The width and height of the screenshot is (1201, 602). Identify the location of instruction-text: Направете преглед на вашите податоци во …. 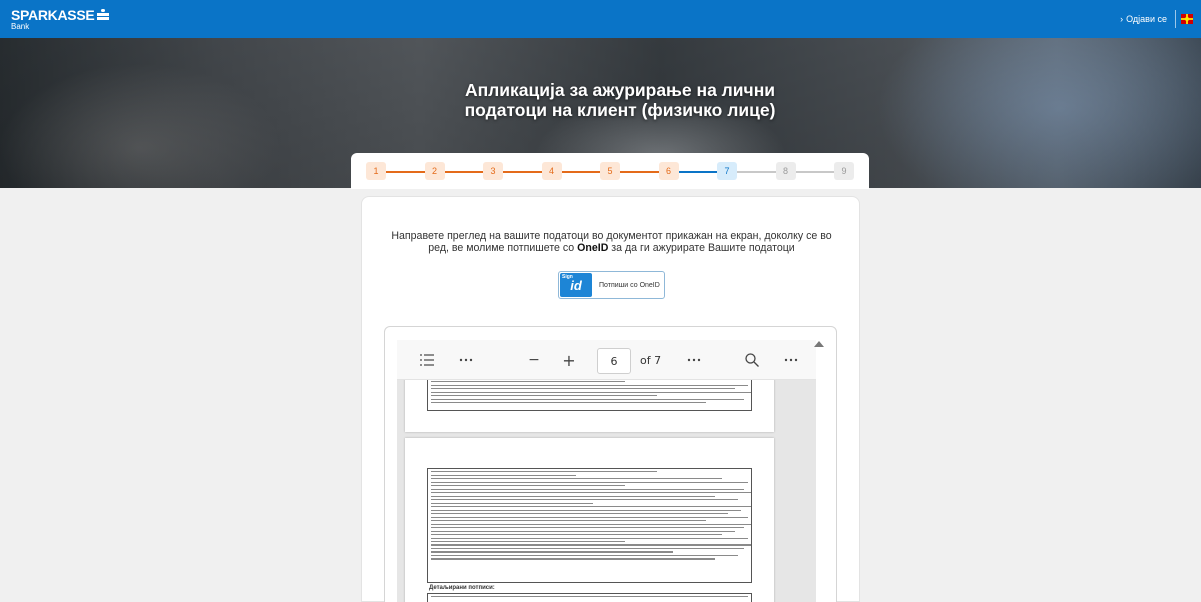
(611, 242).